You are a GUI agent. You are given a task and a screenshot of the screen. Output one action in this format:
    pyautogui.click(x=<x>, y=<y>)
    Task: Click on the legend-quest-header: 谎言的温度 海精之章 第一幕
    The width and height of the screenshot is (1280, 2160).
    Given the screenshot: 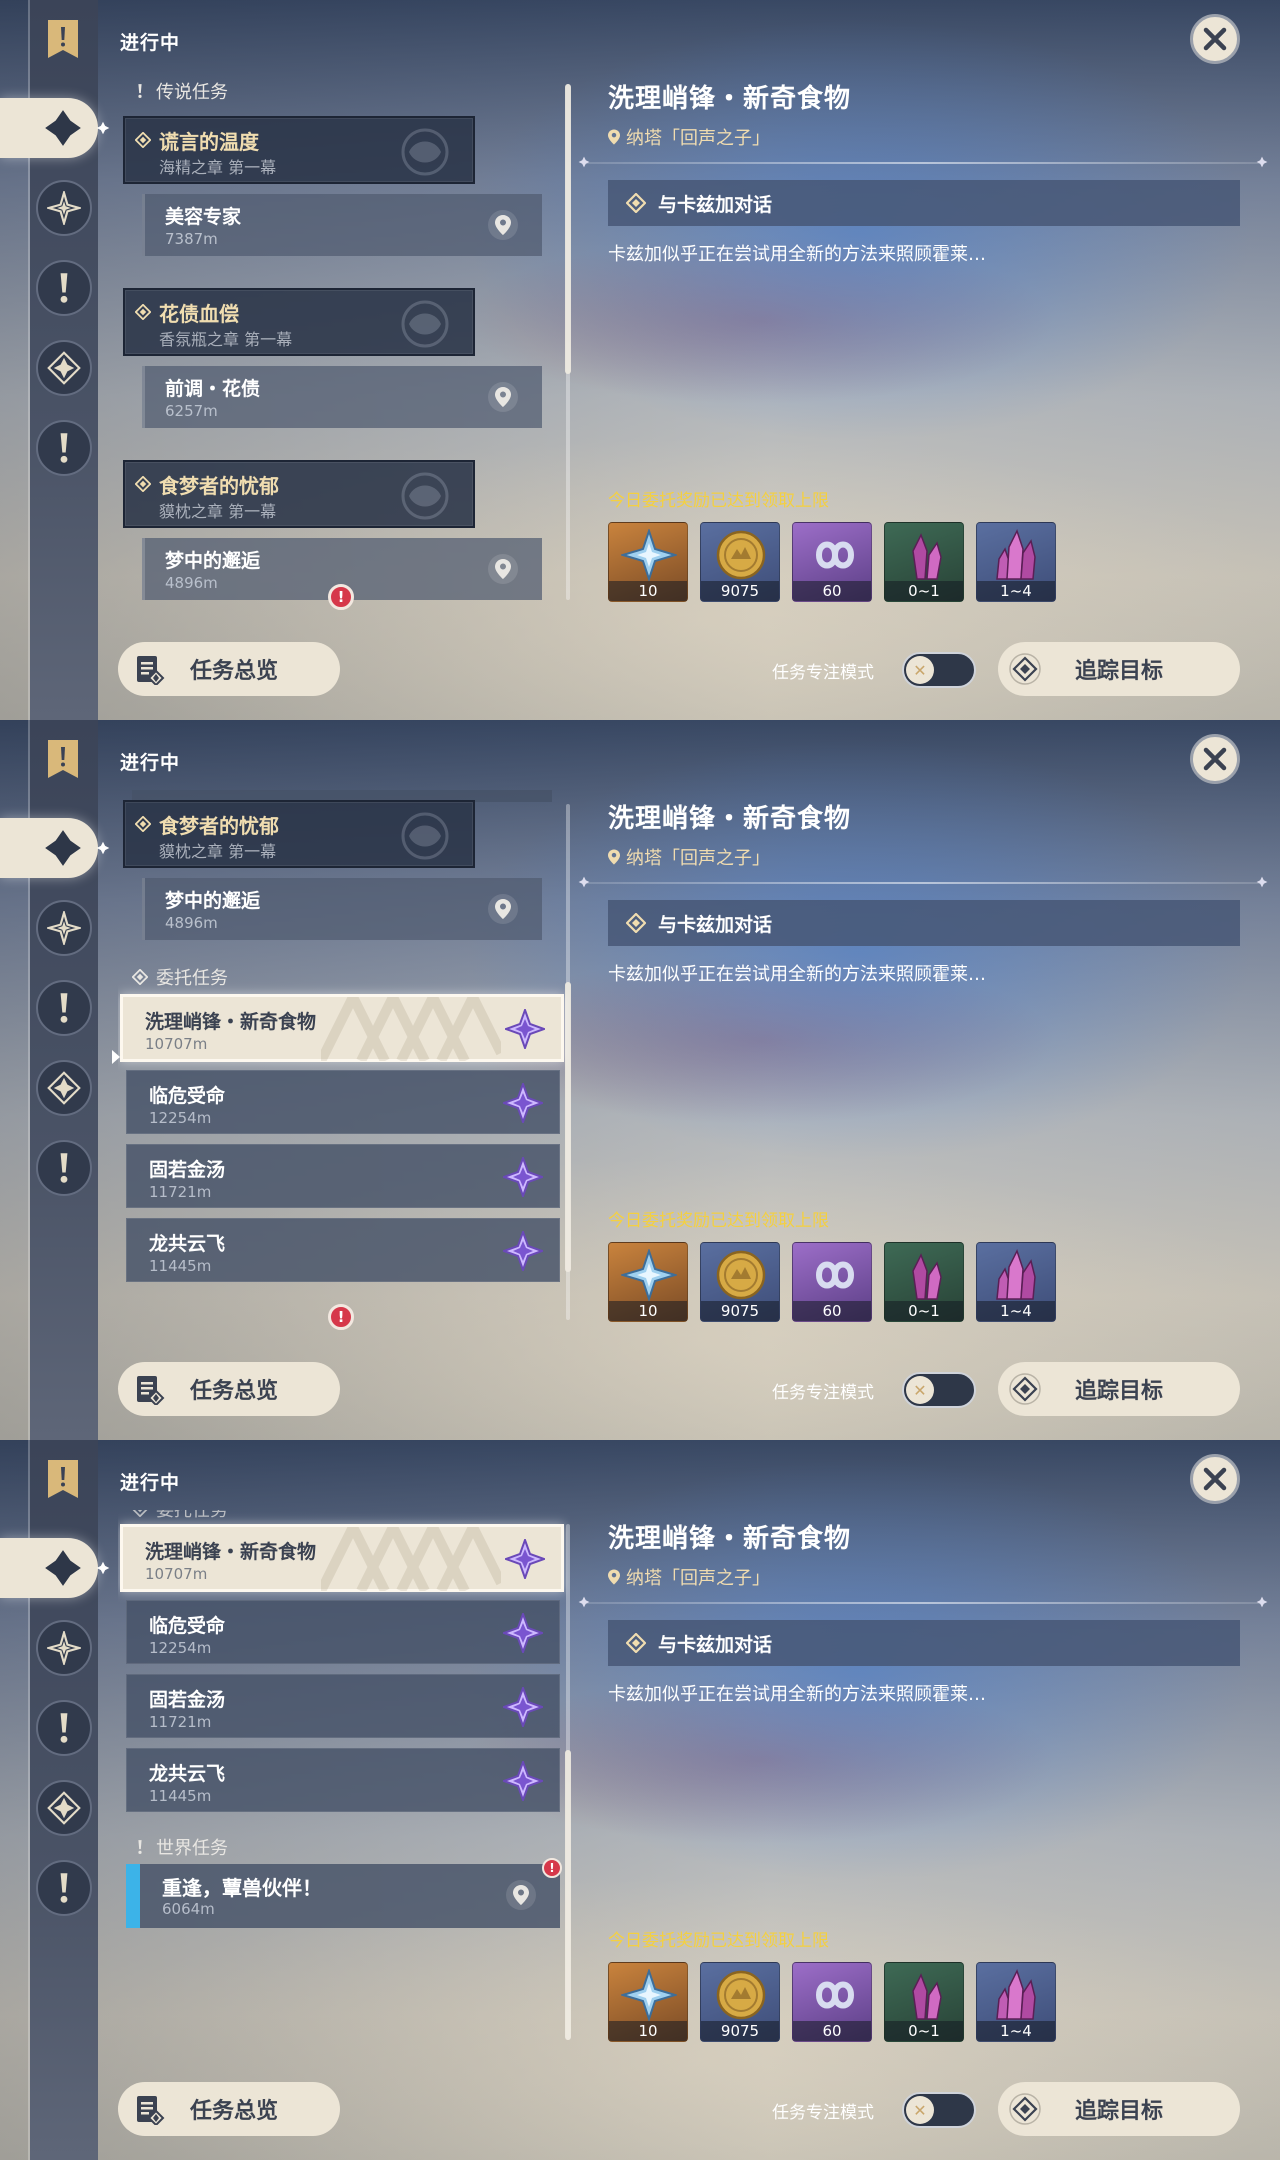 What is the action you would take?
    pyautogui.click(x=299, y=150)
    